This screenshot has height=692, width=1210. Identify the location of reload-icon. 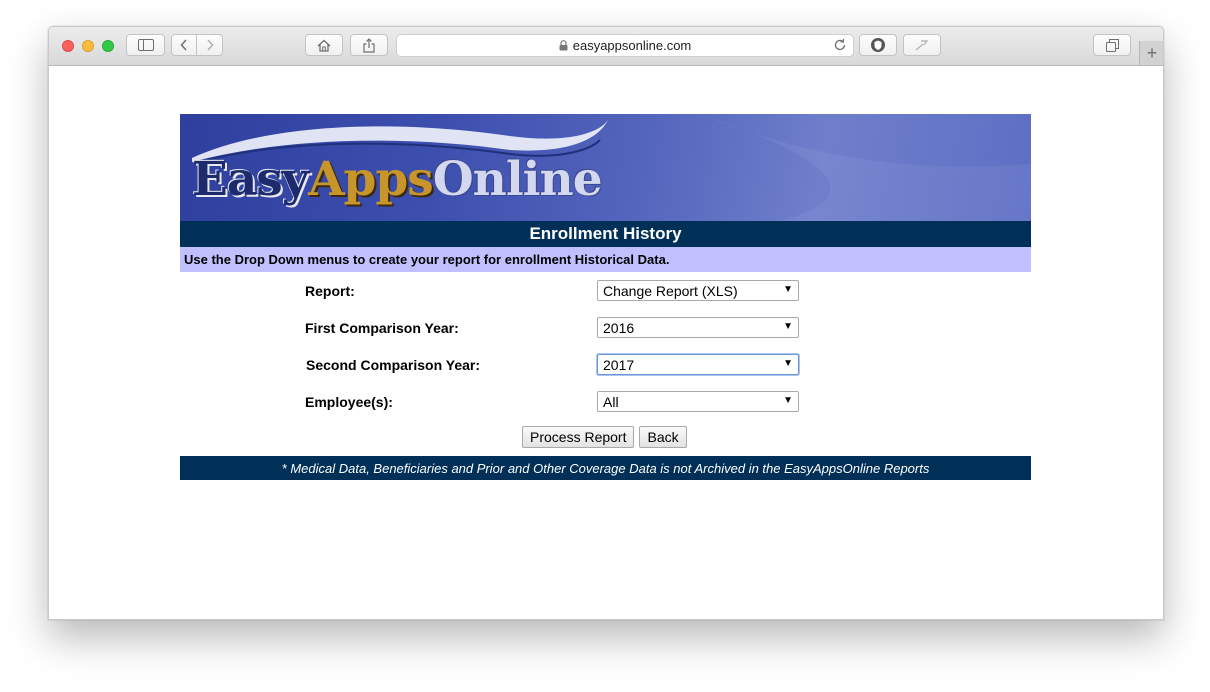
(840, 45).